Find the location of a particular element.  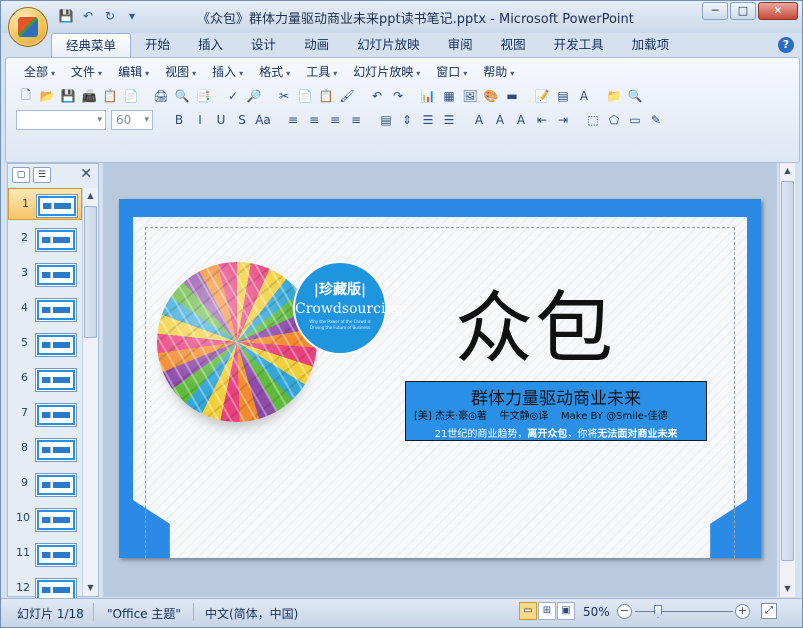

zoom-out-button: − is located at coordinates (624, 611).